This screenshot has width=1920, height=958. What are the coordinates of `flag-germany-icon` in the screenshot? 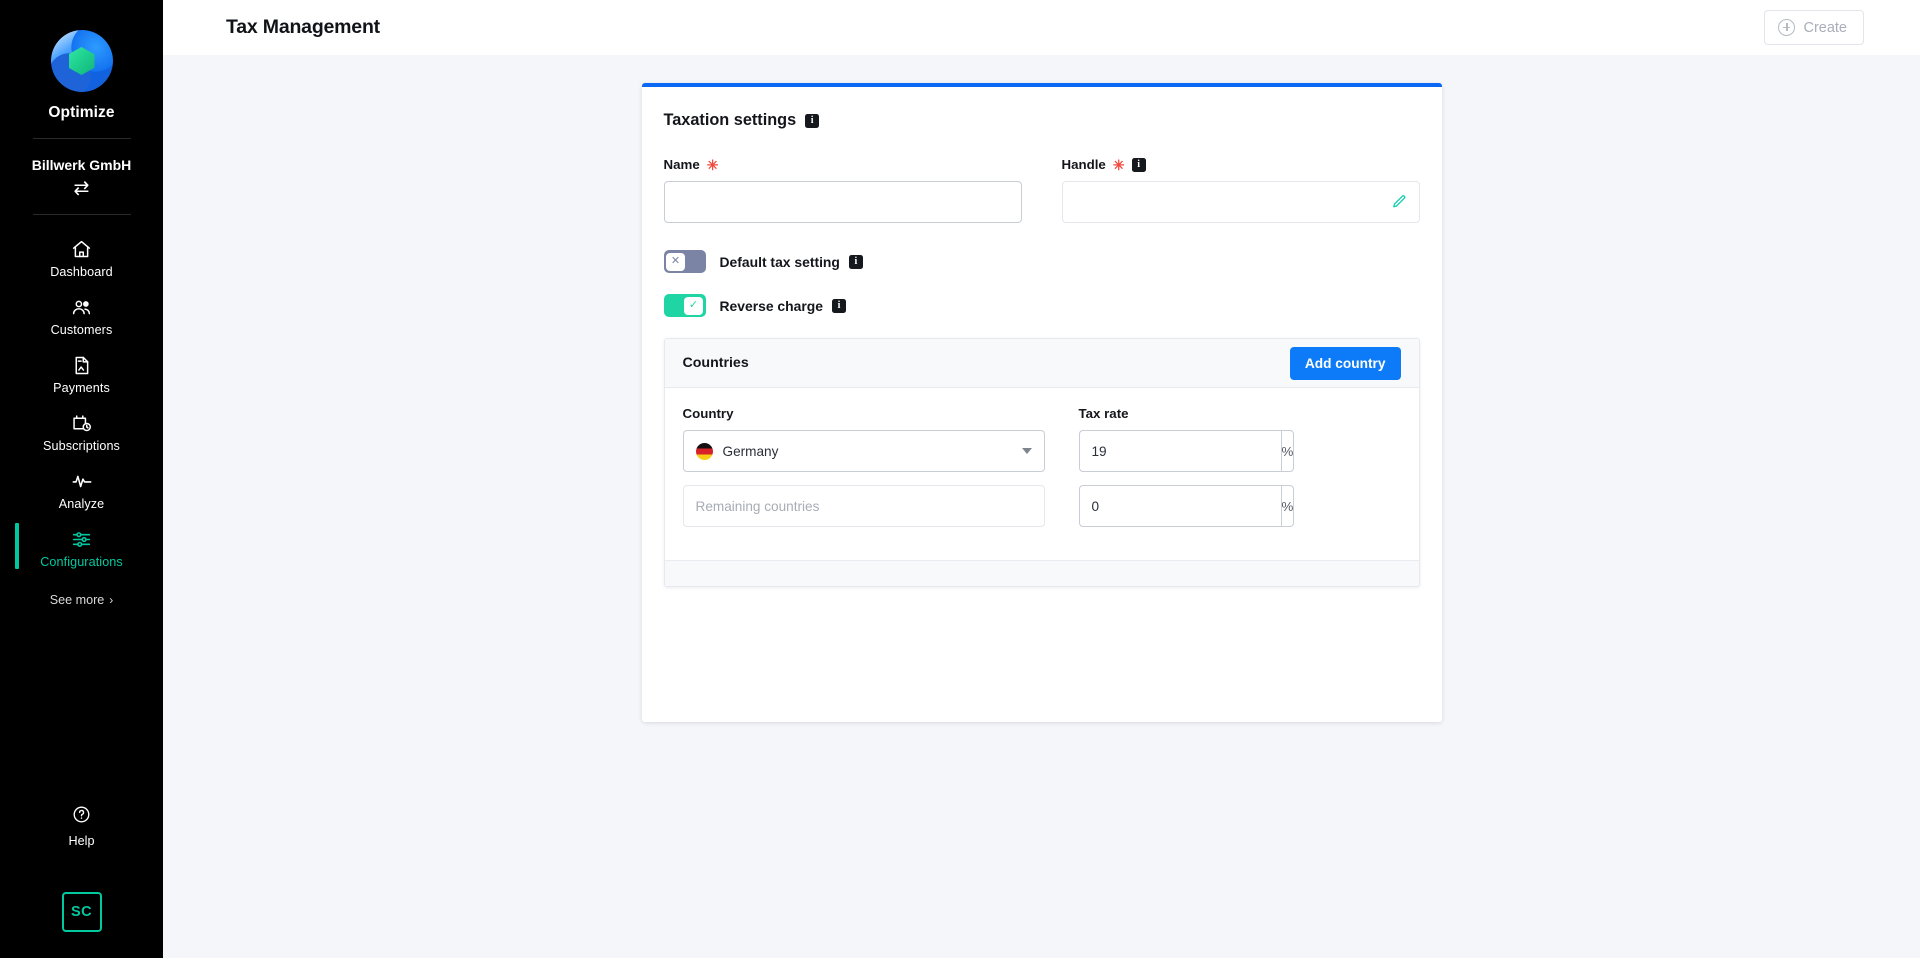 It's located at (704, 451).